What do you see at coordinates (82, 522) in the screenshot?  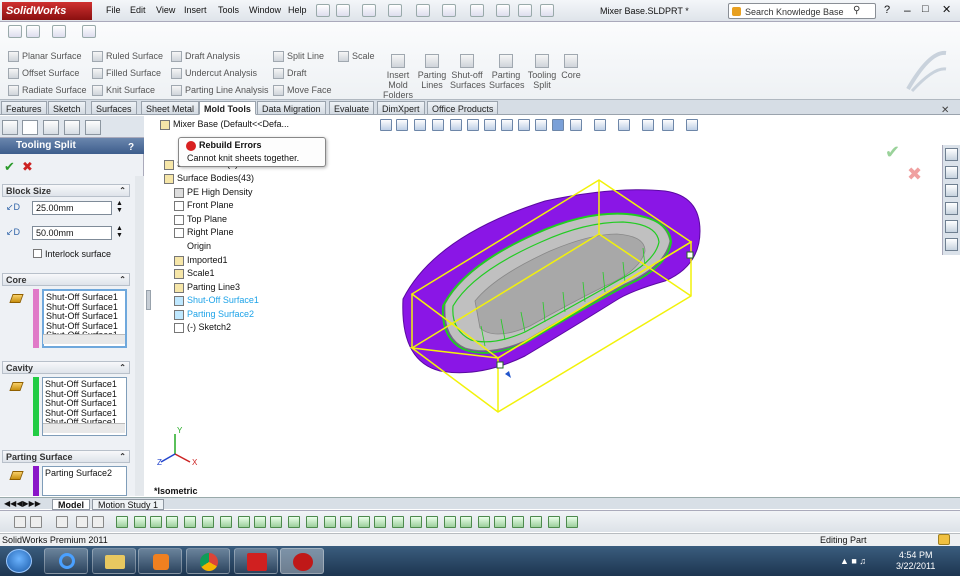 I see `select-chain-icon` at bounding box center [82, 522].